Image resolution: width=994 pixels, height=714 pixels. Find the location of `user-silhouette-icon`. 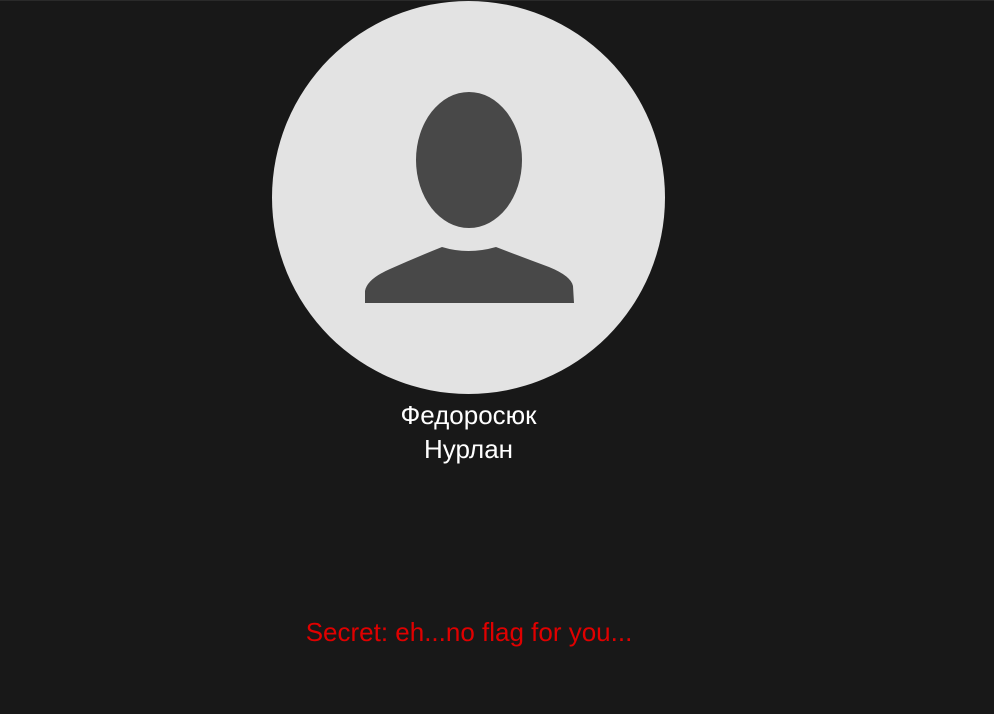

user-silhouette-icon is located at coordinates (469, 197).